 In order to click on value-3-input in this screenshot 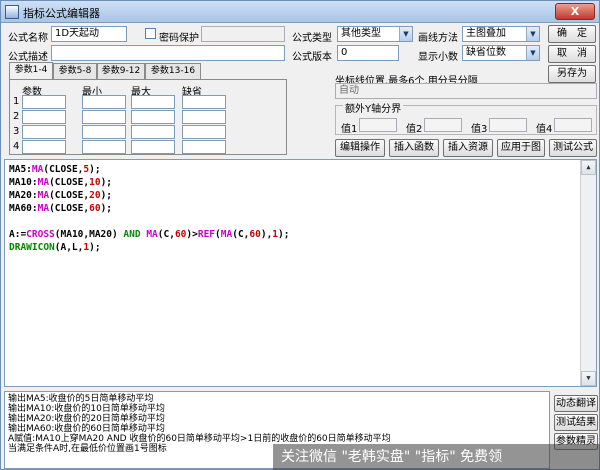, I will do `click(508, 125)`.